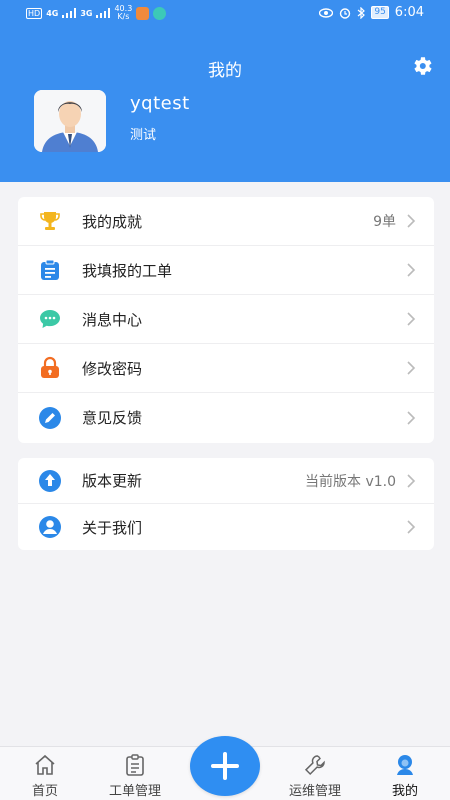  I want to click on tab-work-orders: 工单管理, so click(135, 773).